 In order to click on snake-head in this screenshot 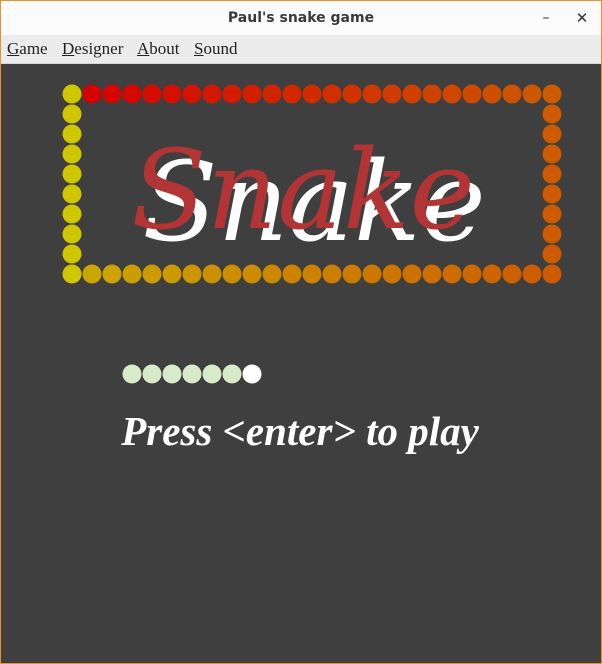, I will do `click(252, 374)`.